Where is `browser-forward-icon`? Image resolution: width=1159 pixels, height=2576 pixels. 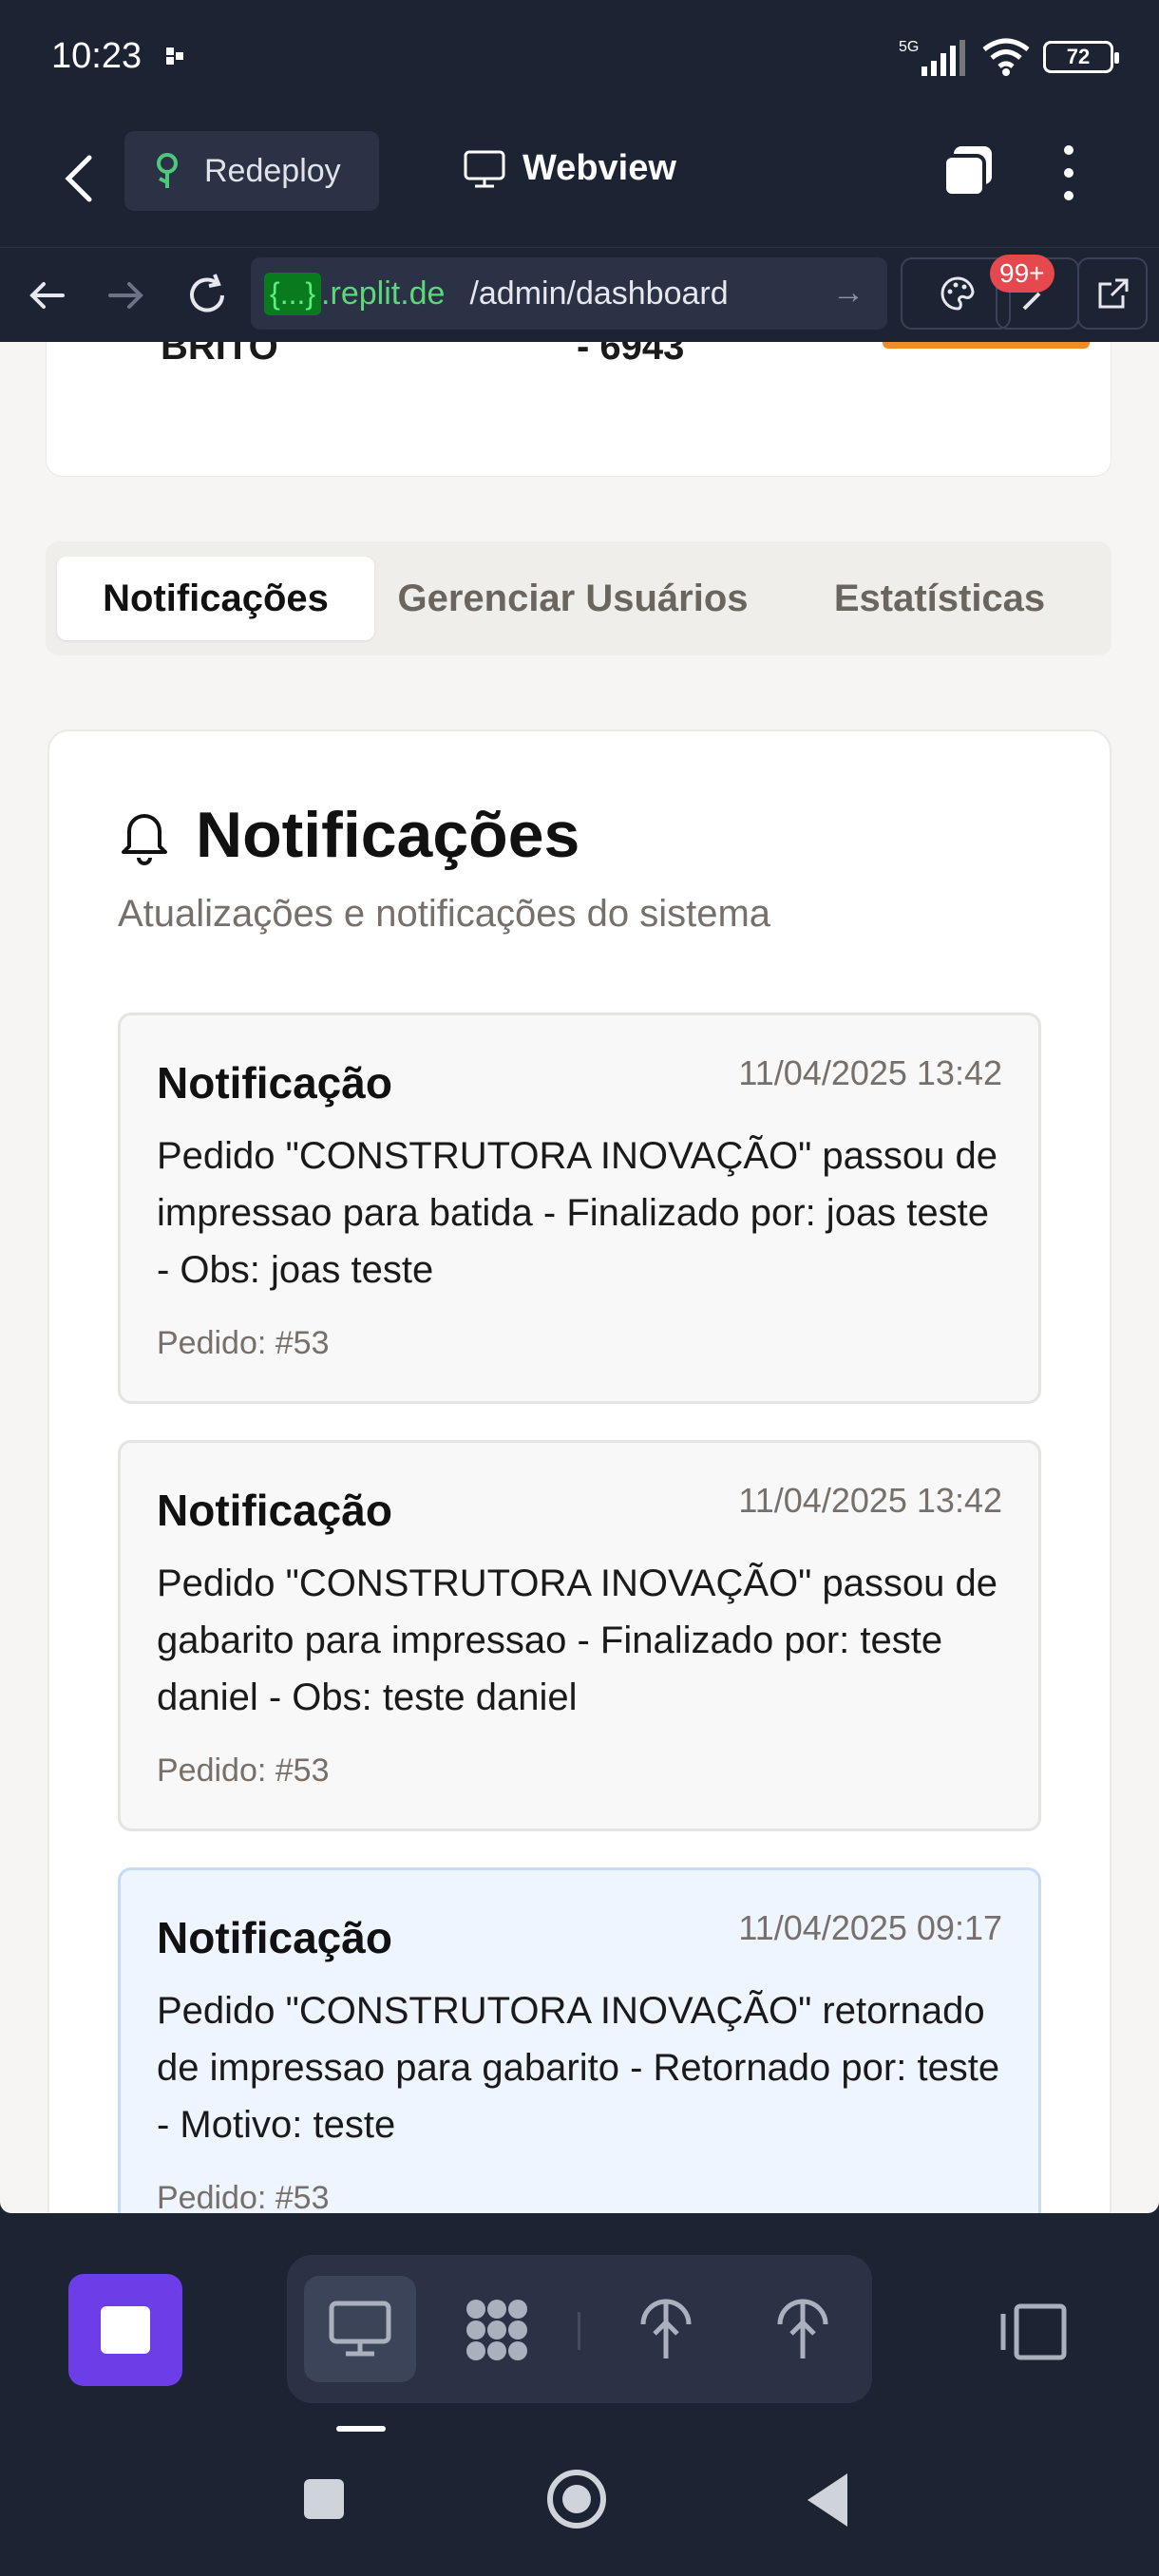
browser-forward-icon is located at coordinates (125, 295).